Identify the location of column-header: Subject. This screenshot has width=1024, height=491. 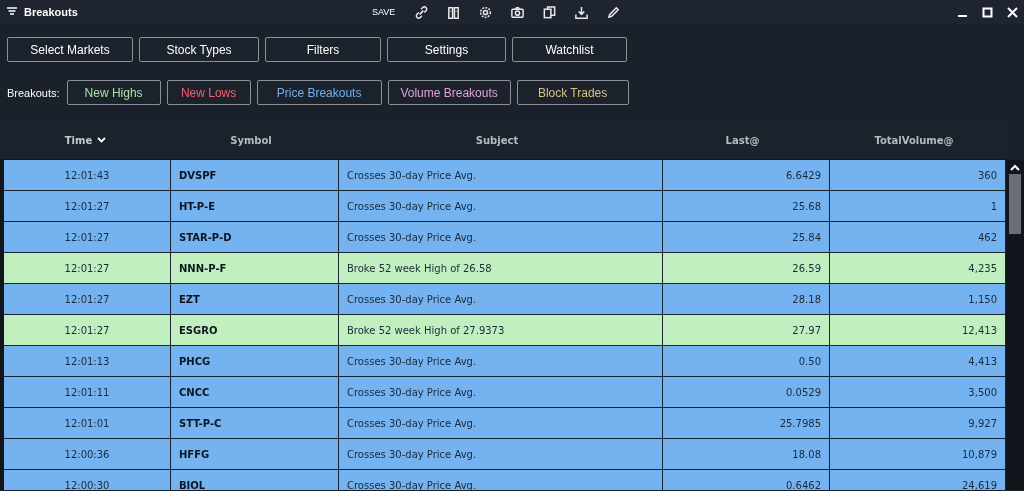
(497, 140).